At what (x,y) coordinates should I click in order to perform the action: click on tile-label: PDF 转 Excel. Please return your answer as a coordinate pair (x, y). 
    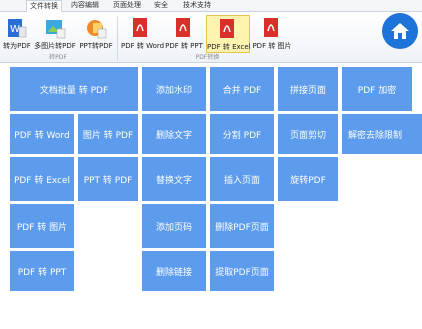
    Looking at the image, I should click on (42, 180).